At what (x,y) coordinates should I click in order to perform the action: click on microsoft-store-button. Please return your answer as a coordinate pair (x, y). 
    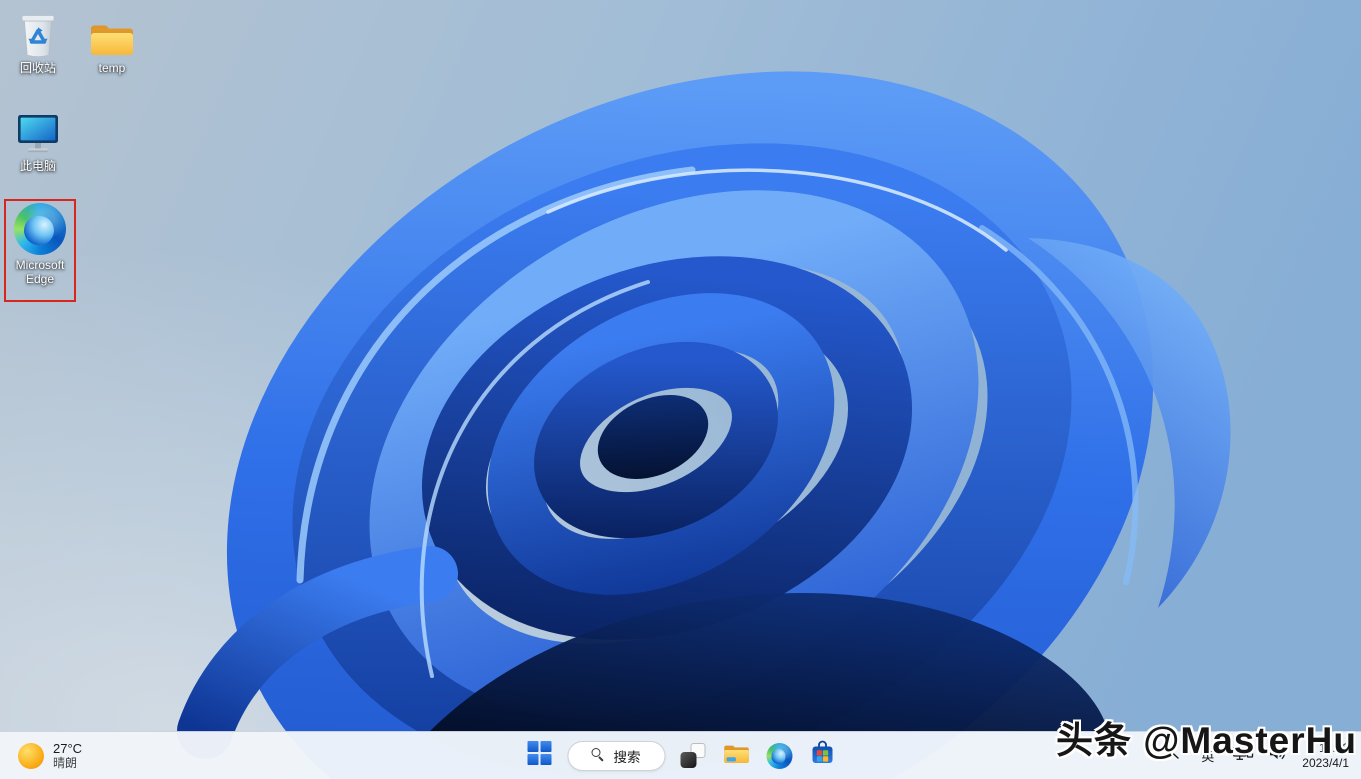
    Looking at the image, I should click on (822, 756).